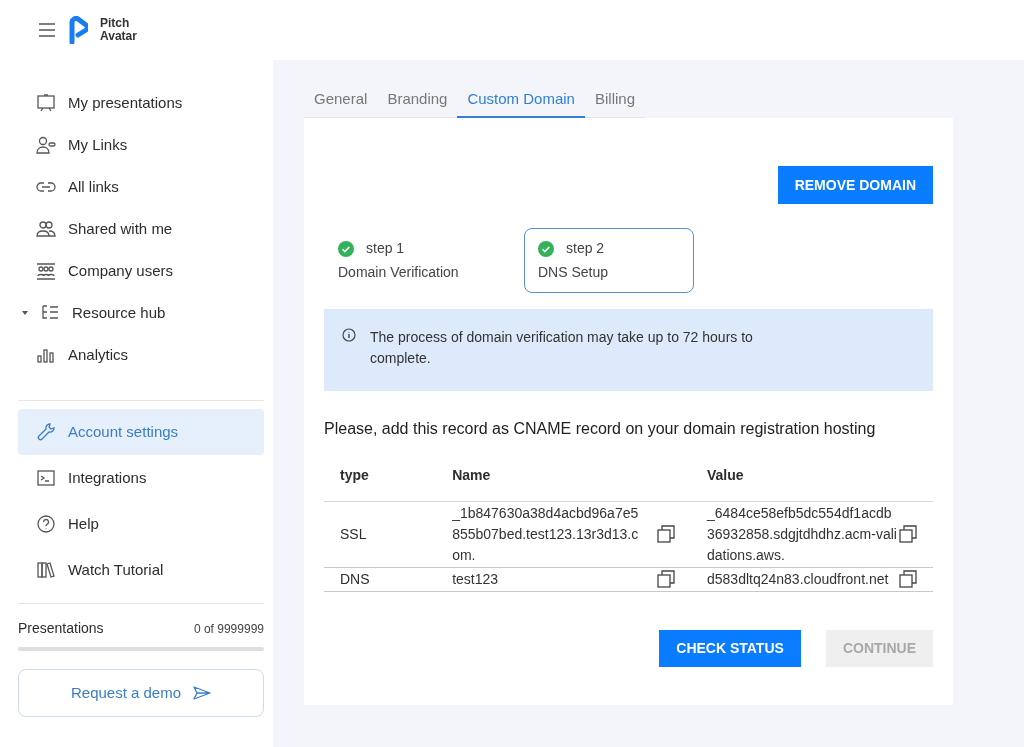 The width and height of the screenshot is (1024, 747). I want to click on step-title: DNS Setup, so click(574, 272).